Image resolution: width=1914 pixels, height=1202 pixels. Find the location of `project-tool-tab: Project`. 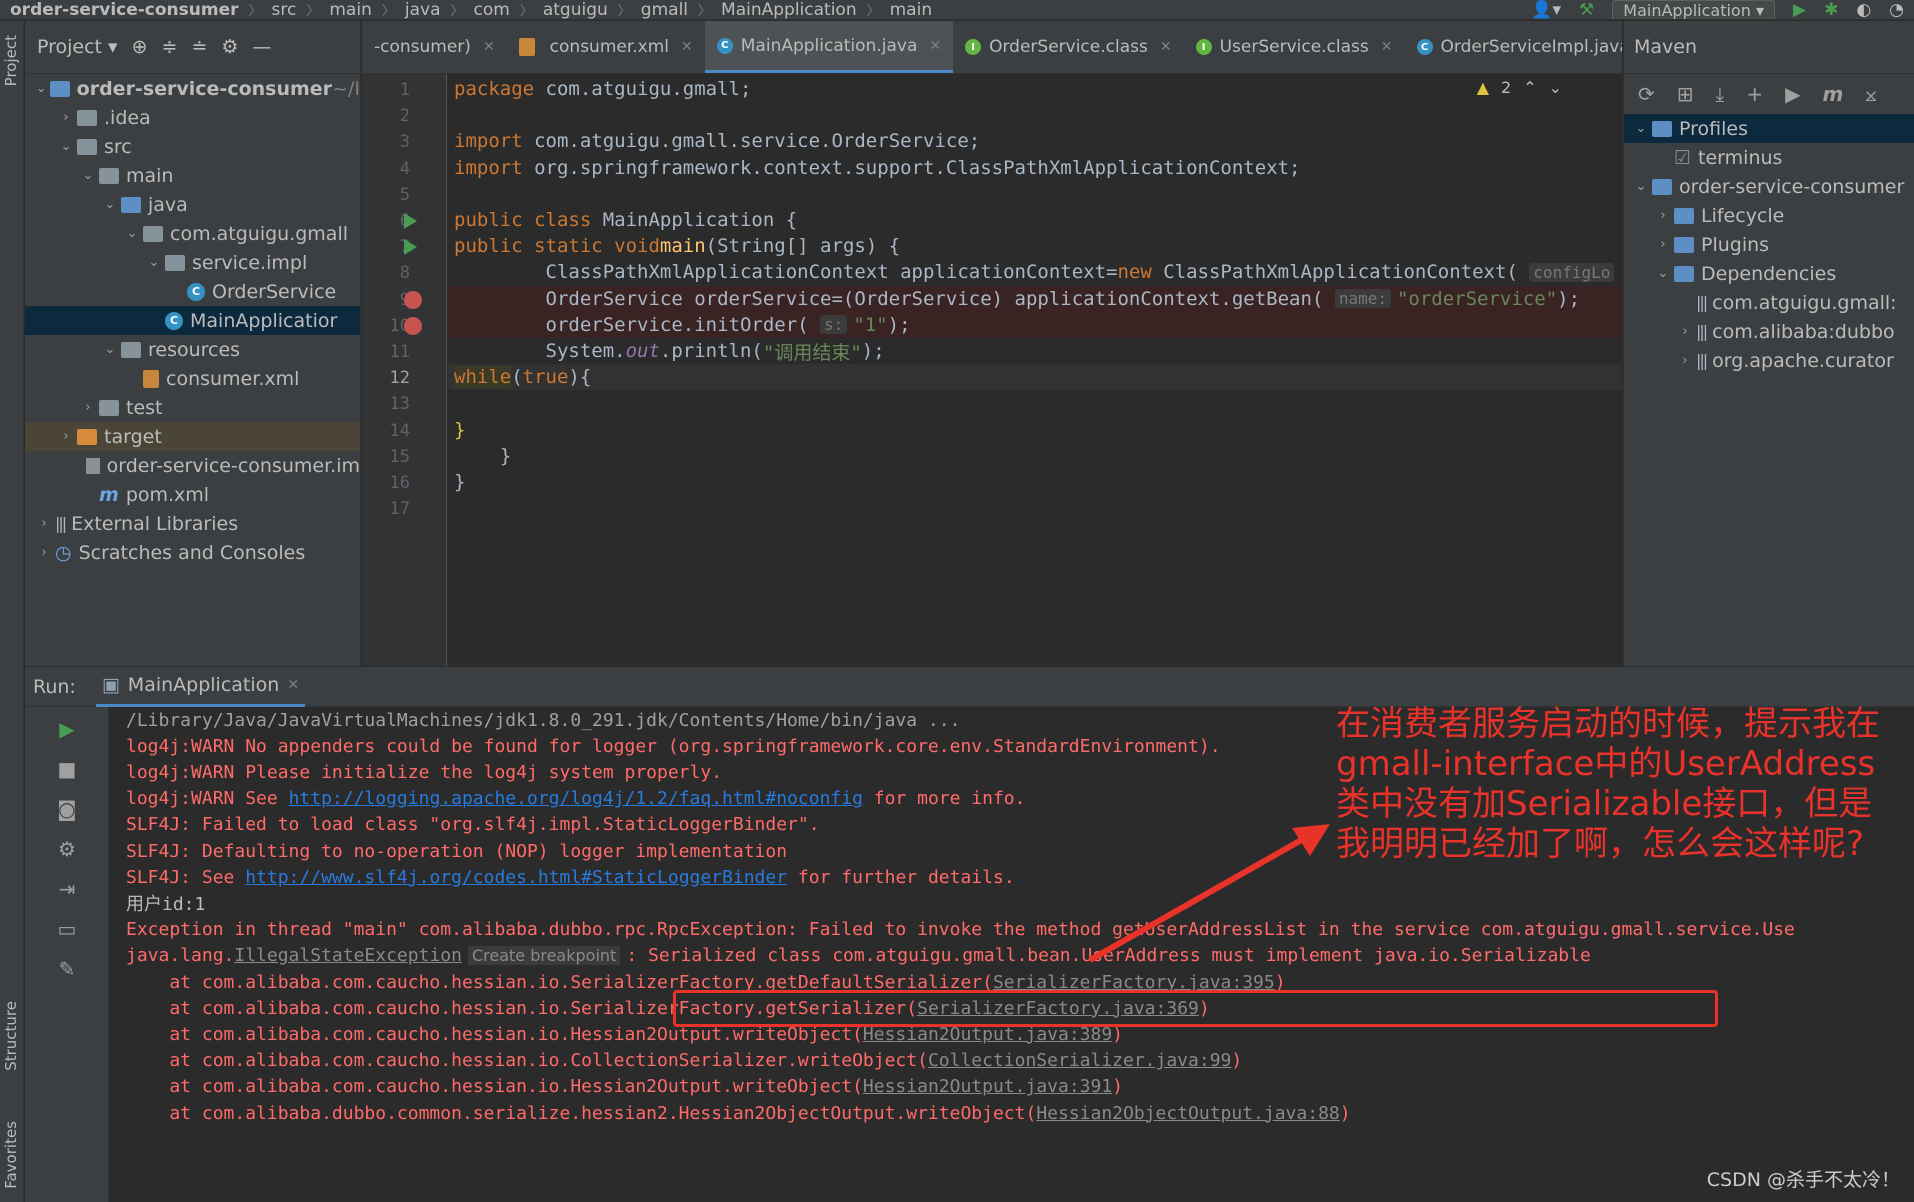

project-tool-tab: Project is located at coordinates (11, 60).